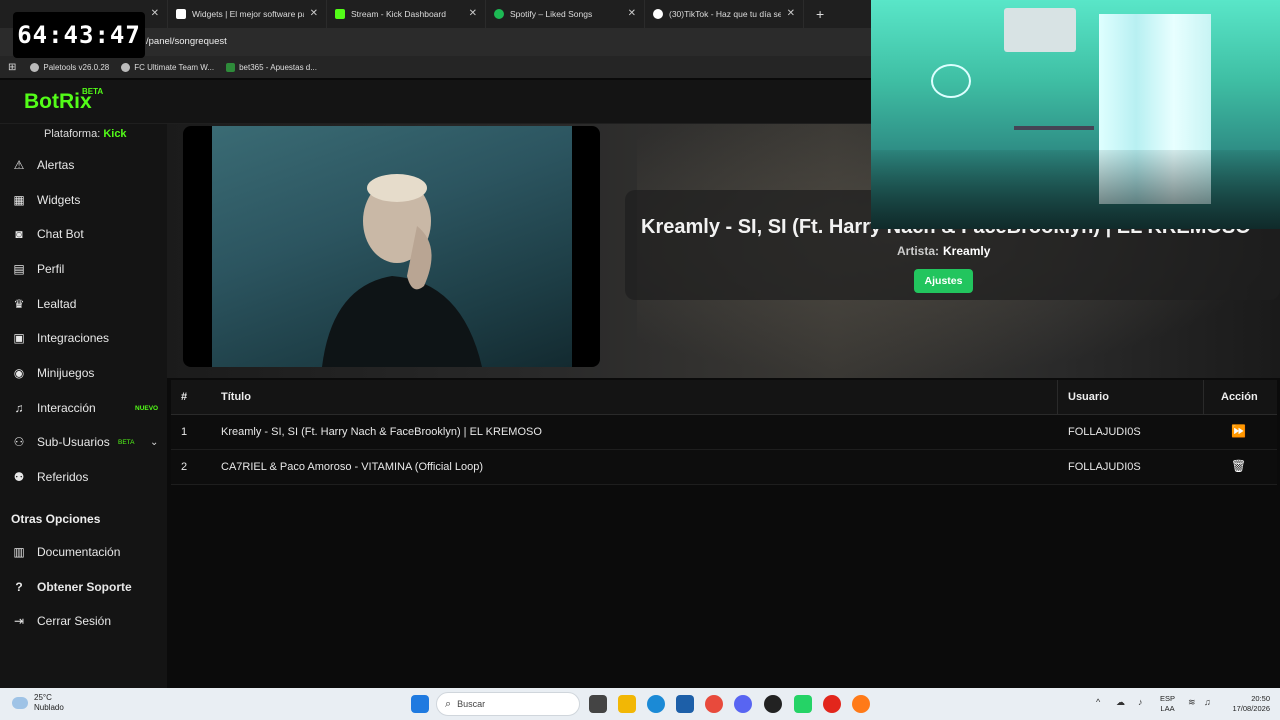 Image resolution: width=1280 pixels, height=720 pixels. I want to click on whatsapp-icon, so click(803, 704).